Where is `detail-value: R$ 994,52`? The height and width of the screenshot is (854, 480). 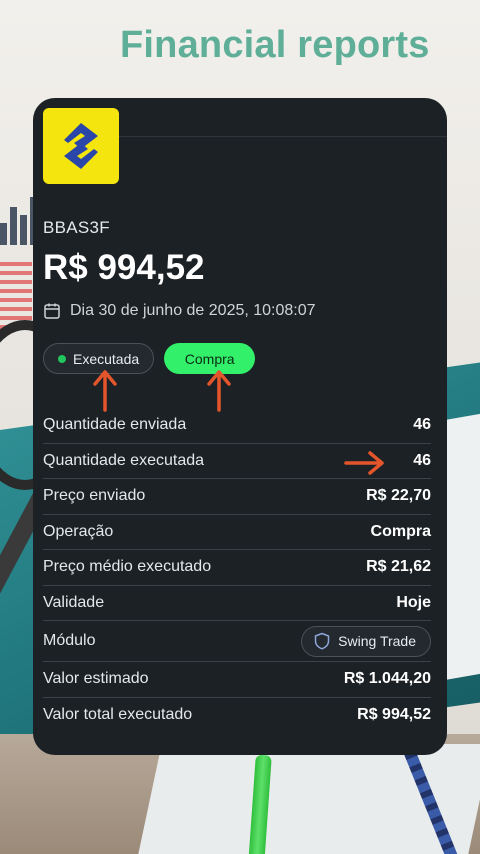 detail-value: R$ 994,52 is located at coordinates (394, 715).